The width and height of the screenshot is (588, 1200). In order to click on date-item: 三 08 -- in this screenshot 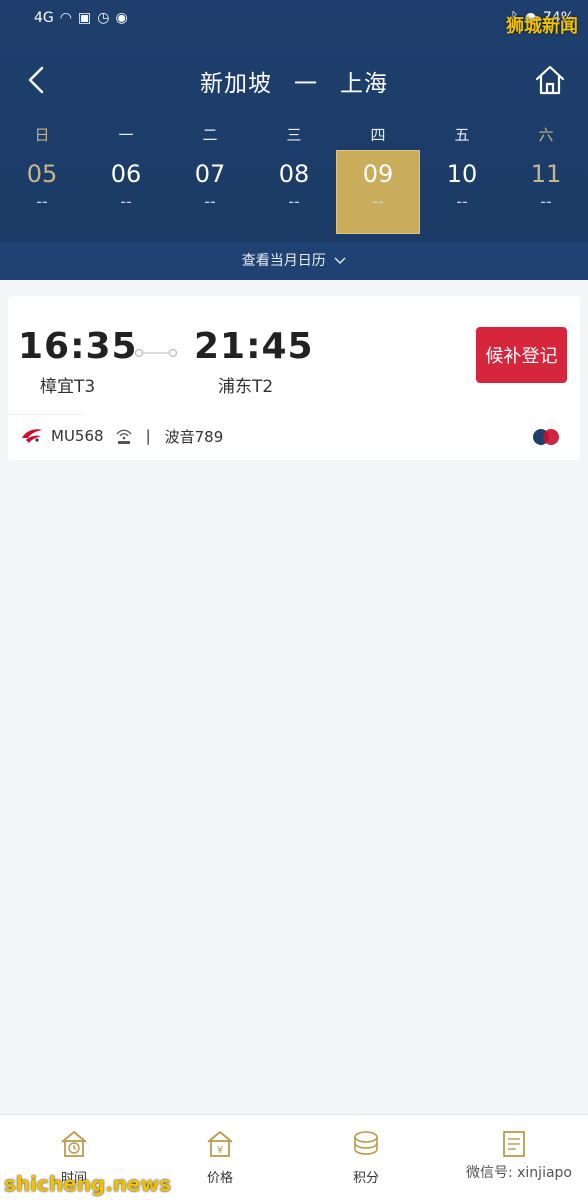, I will do `click(294, 180)`.